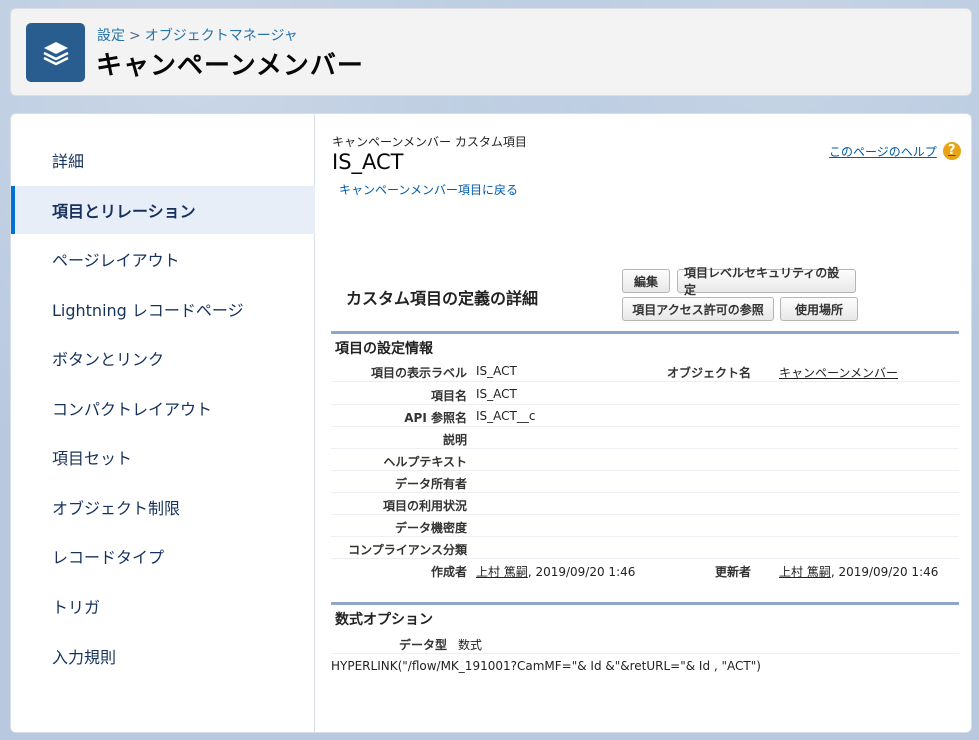  What do you see at coordinates (496, 371) in the screenshot?
I see `field-label-value: IS_ACT` at bounding box center [496, 371].